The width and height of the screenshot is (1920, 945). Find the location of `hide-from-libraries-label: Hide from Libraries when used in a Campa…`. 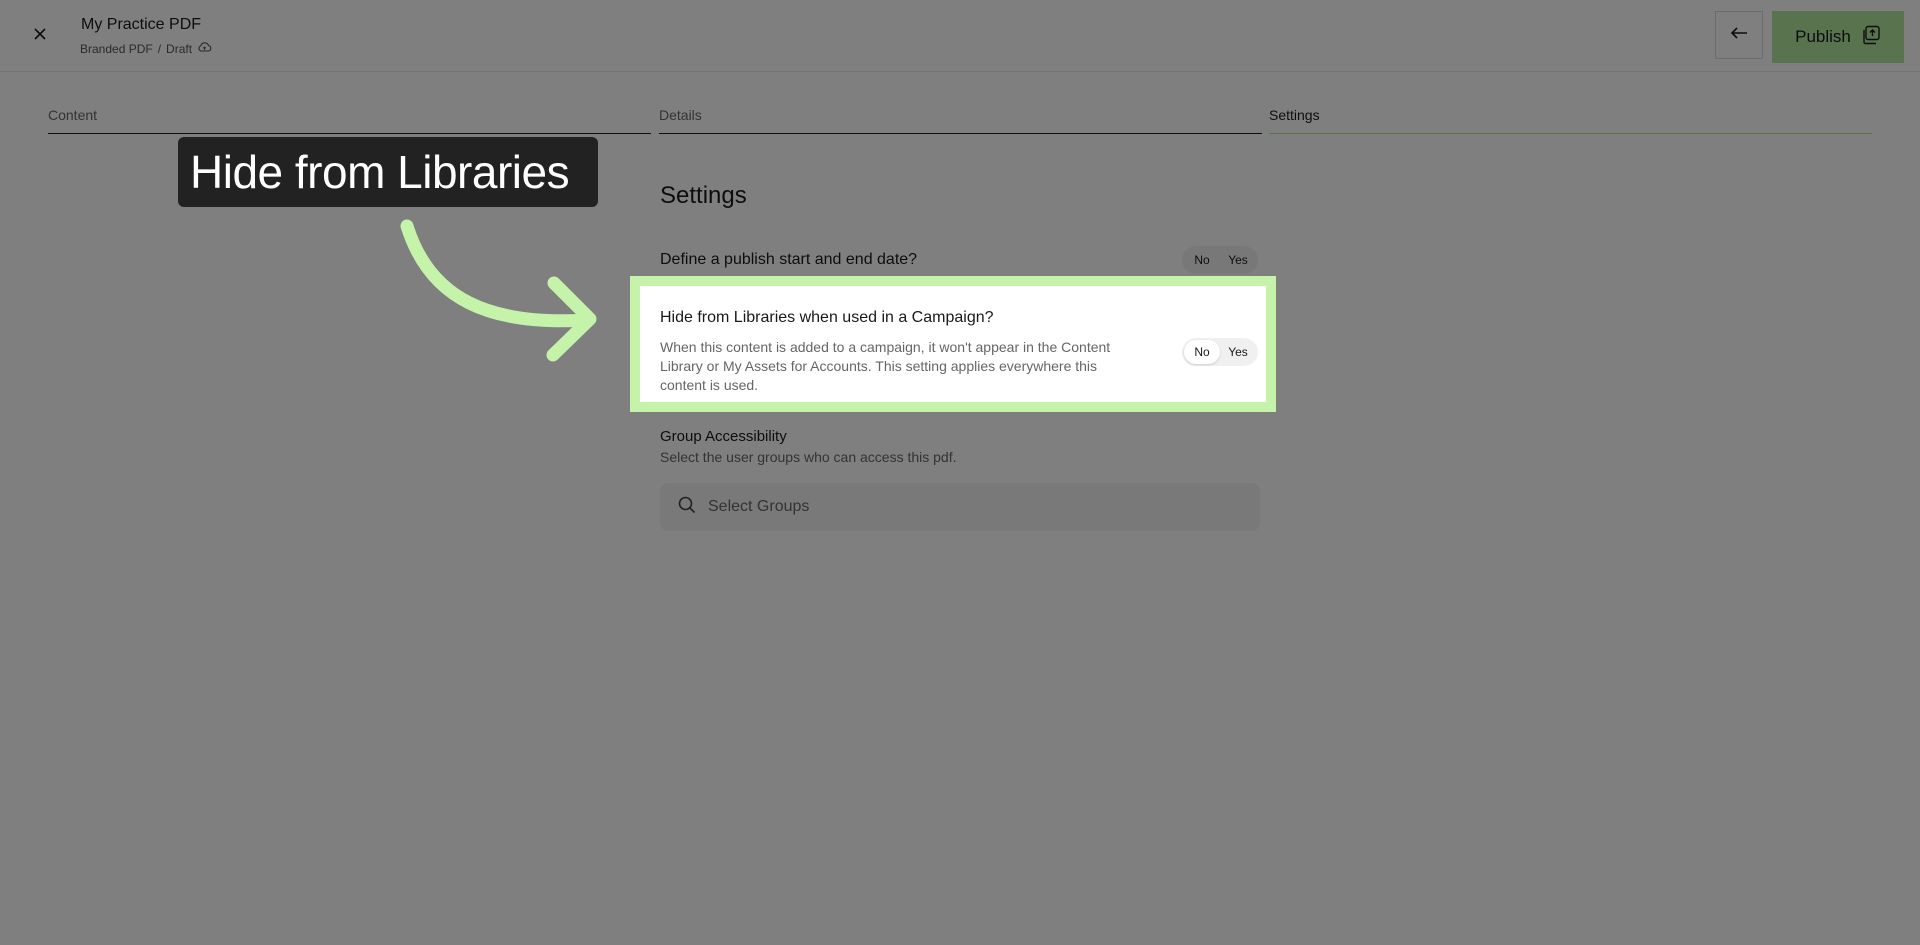

hide-from-libraries-label: Hide from Libraries when used in a Campa… is located at coordinates (827, 317).